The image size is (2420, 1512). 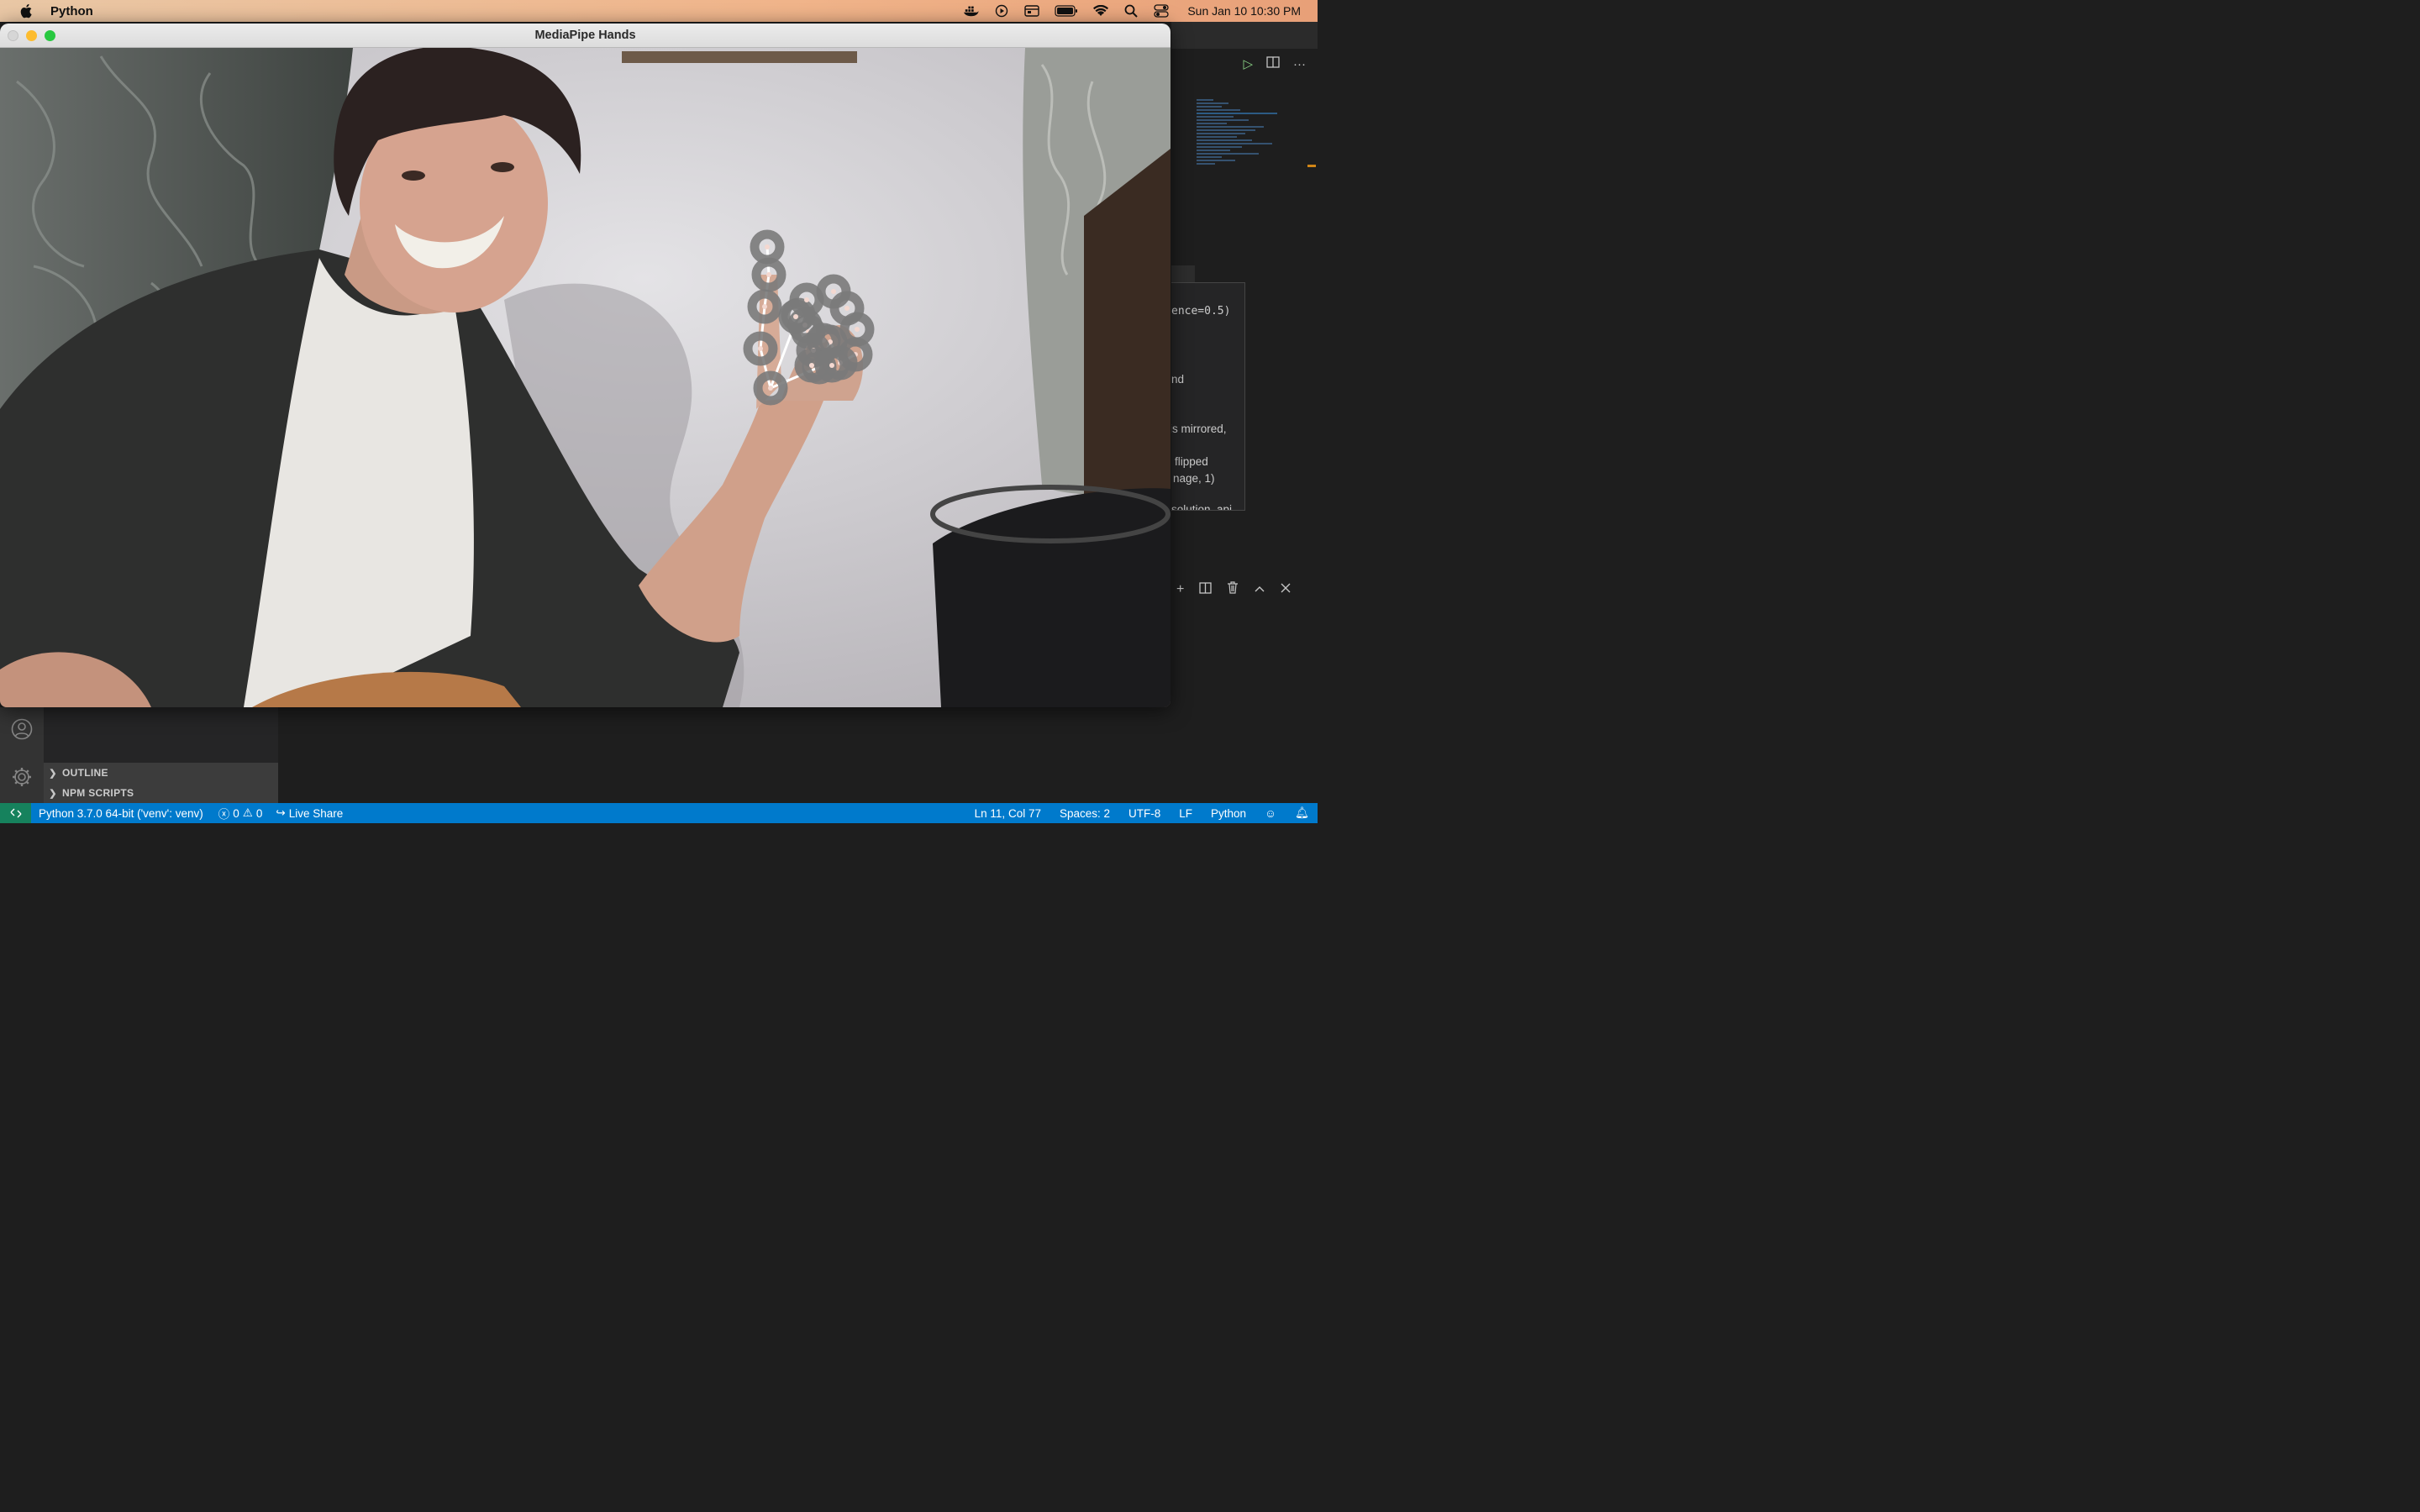 I want to click on outline-section: ❯ OUTLINE, so click(x=161, y=773).